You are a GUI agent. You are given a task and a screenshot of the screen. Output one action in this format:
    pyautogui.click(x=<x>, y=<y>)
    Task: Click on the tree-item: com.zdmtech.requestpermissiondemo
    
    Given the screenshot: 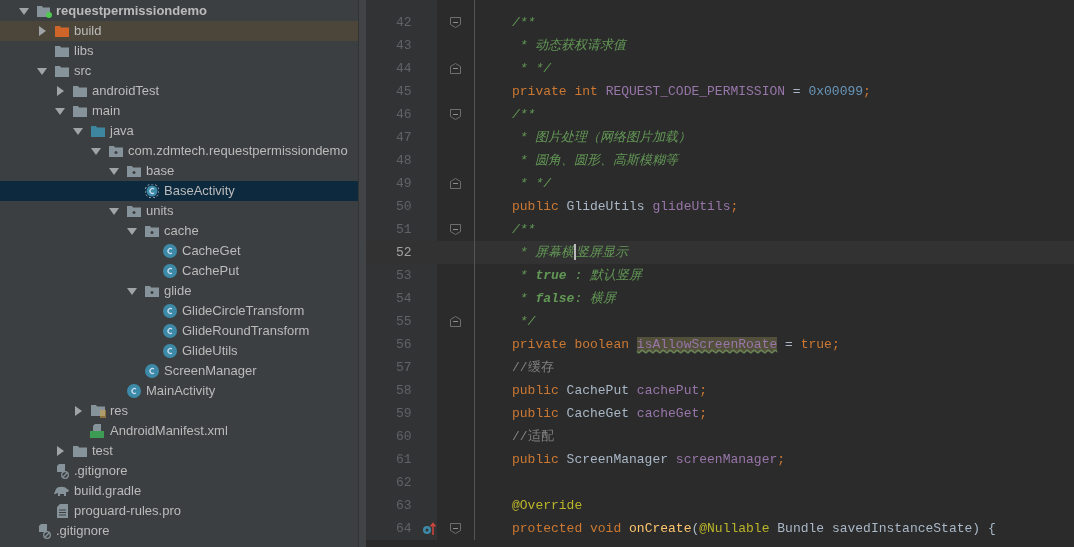 What is the action you would take?
    pyautogui.click(x=179, y=151)
    